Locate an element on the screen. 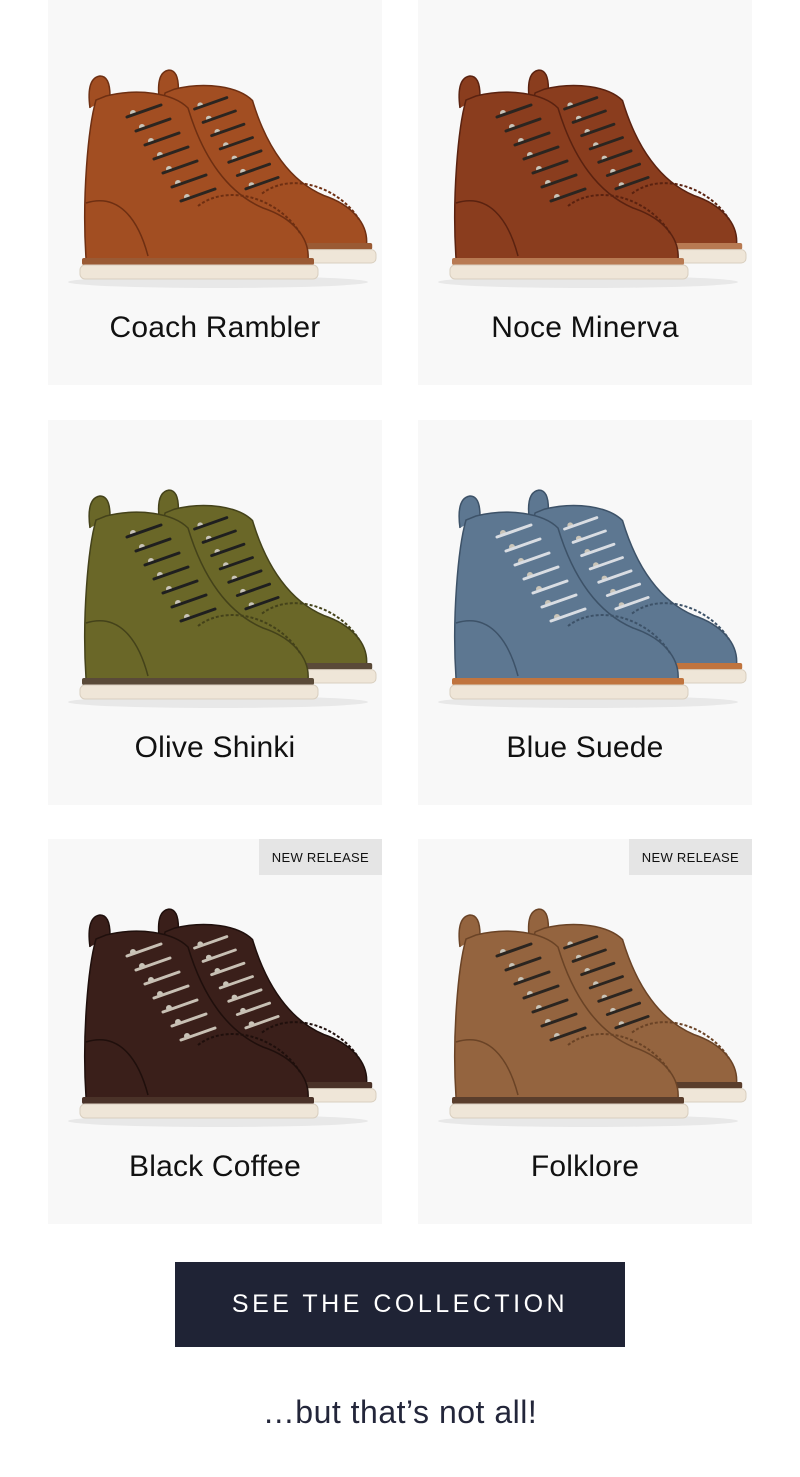 Image resolution: width=800 pixels, height=1477 pixels. product-card: Blue Suede is located at coordinates (585, 612).